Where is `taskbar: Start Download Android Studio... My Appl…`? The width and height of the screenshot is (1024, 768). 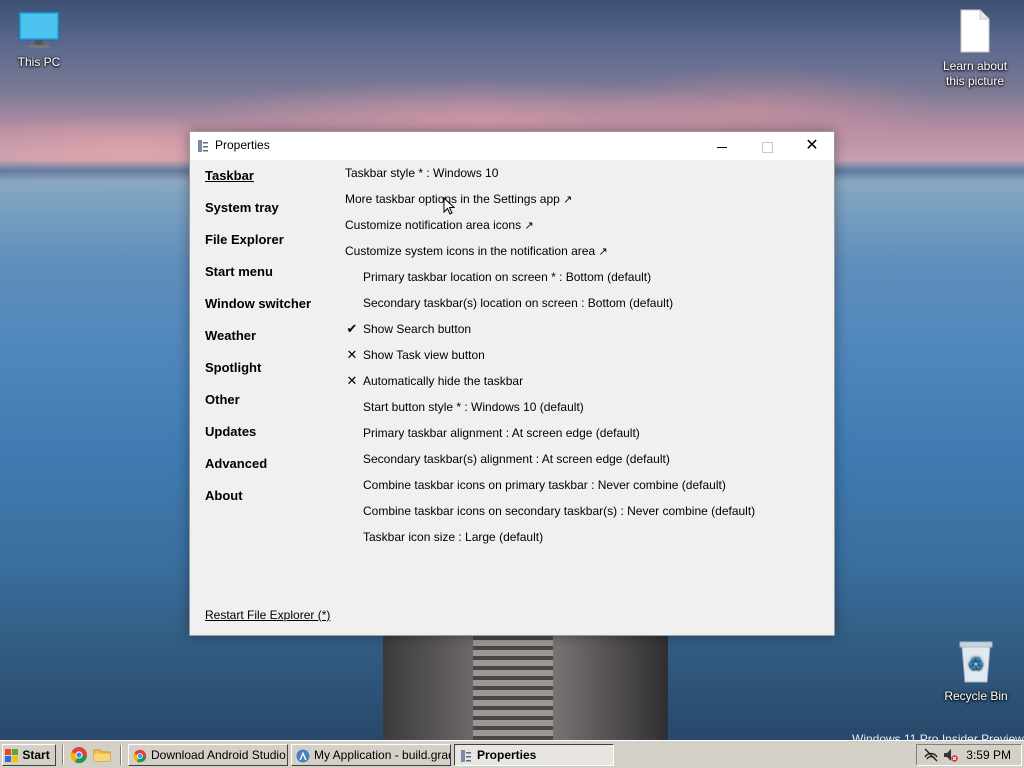
taskbar: Start Download Android Studio... My Appl… is located at coordinates (512, 754).